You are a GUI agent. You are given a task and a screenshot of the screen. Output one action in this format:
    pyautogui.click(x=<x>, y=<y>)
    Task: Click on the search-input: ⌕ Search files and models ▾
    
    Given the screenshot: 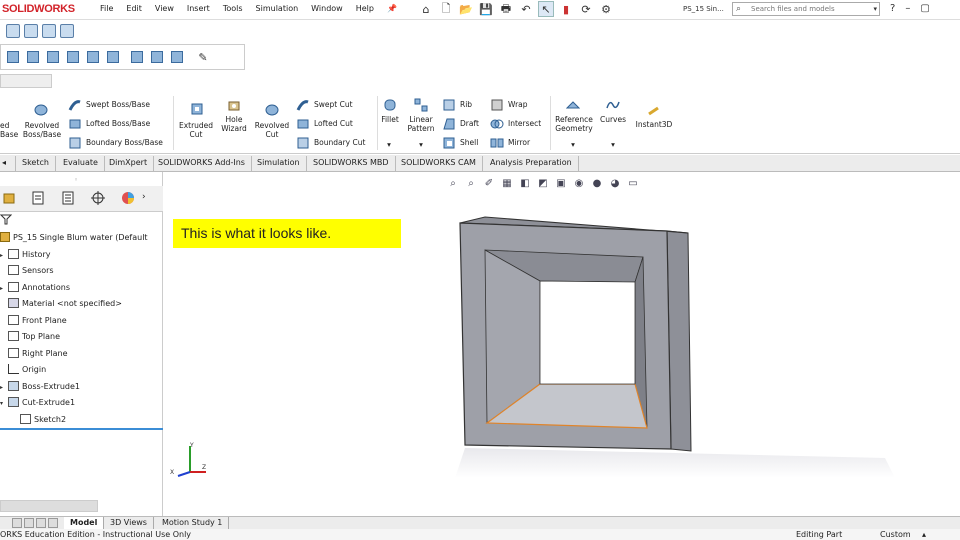 What is the action you would take?
    pyautogui.click(x=806, y=9)
    